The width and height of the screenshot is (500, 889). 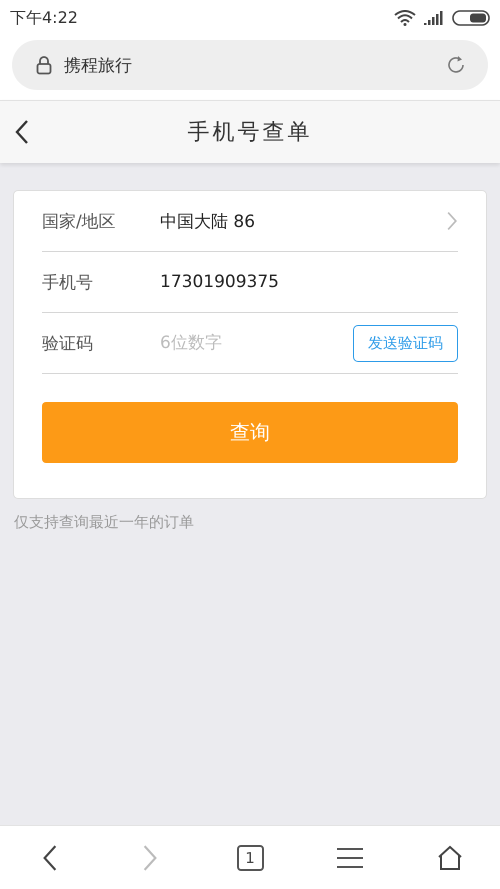 I want to click on signal-icon, so click(x=434, y=18).